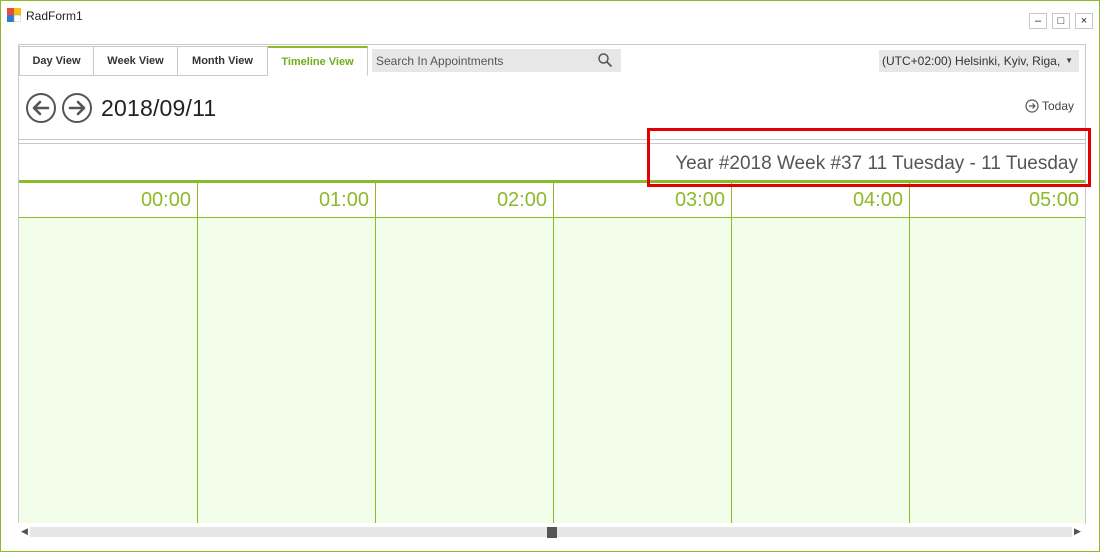  What do you see at coordinates (54, 16) in the screenshot?
I see `window-title: RadForm1` at bounding box center [54, 16].